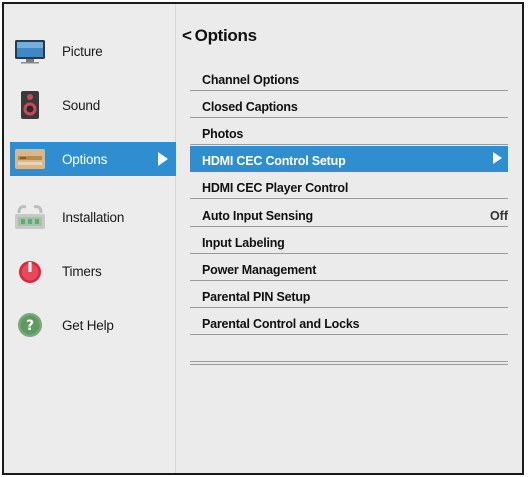 The image size is (528, 477). Describe the element at coordinates (259, 270) in the screenshot. I see `menu-item-label: Power Management` at that location.